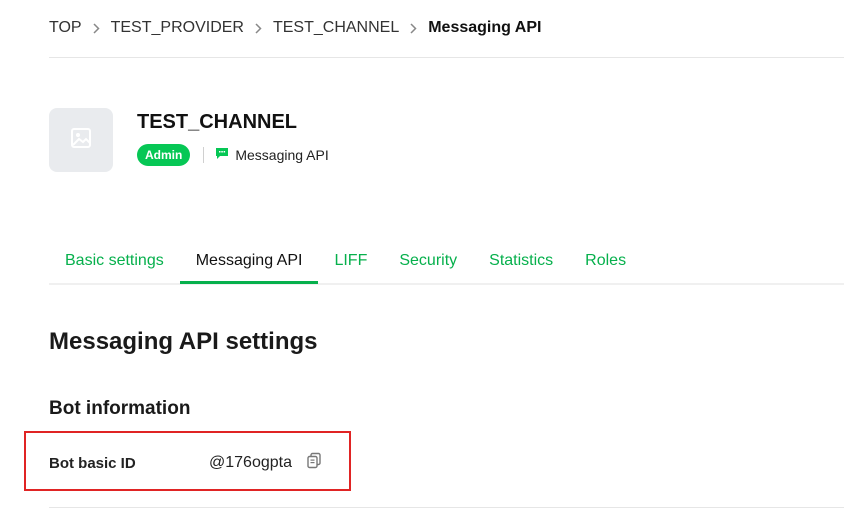 This screenshot has height=519, width=844. I want to click on channel-meta: Admin Messaging API, so click(233, 155).